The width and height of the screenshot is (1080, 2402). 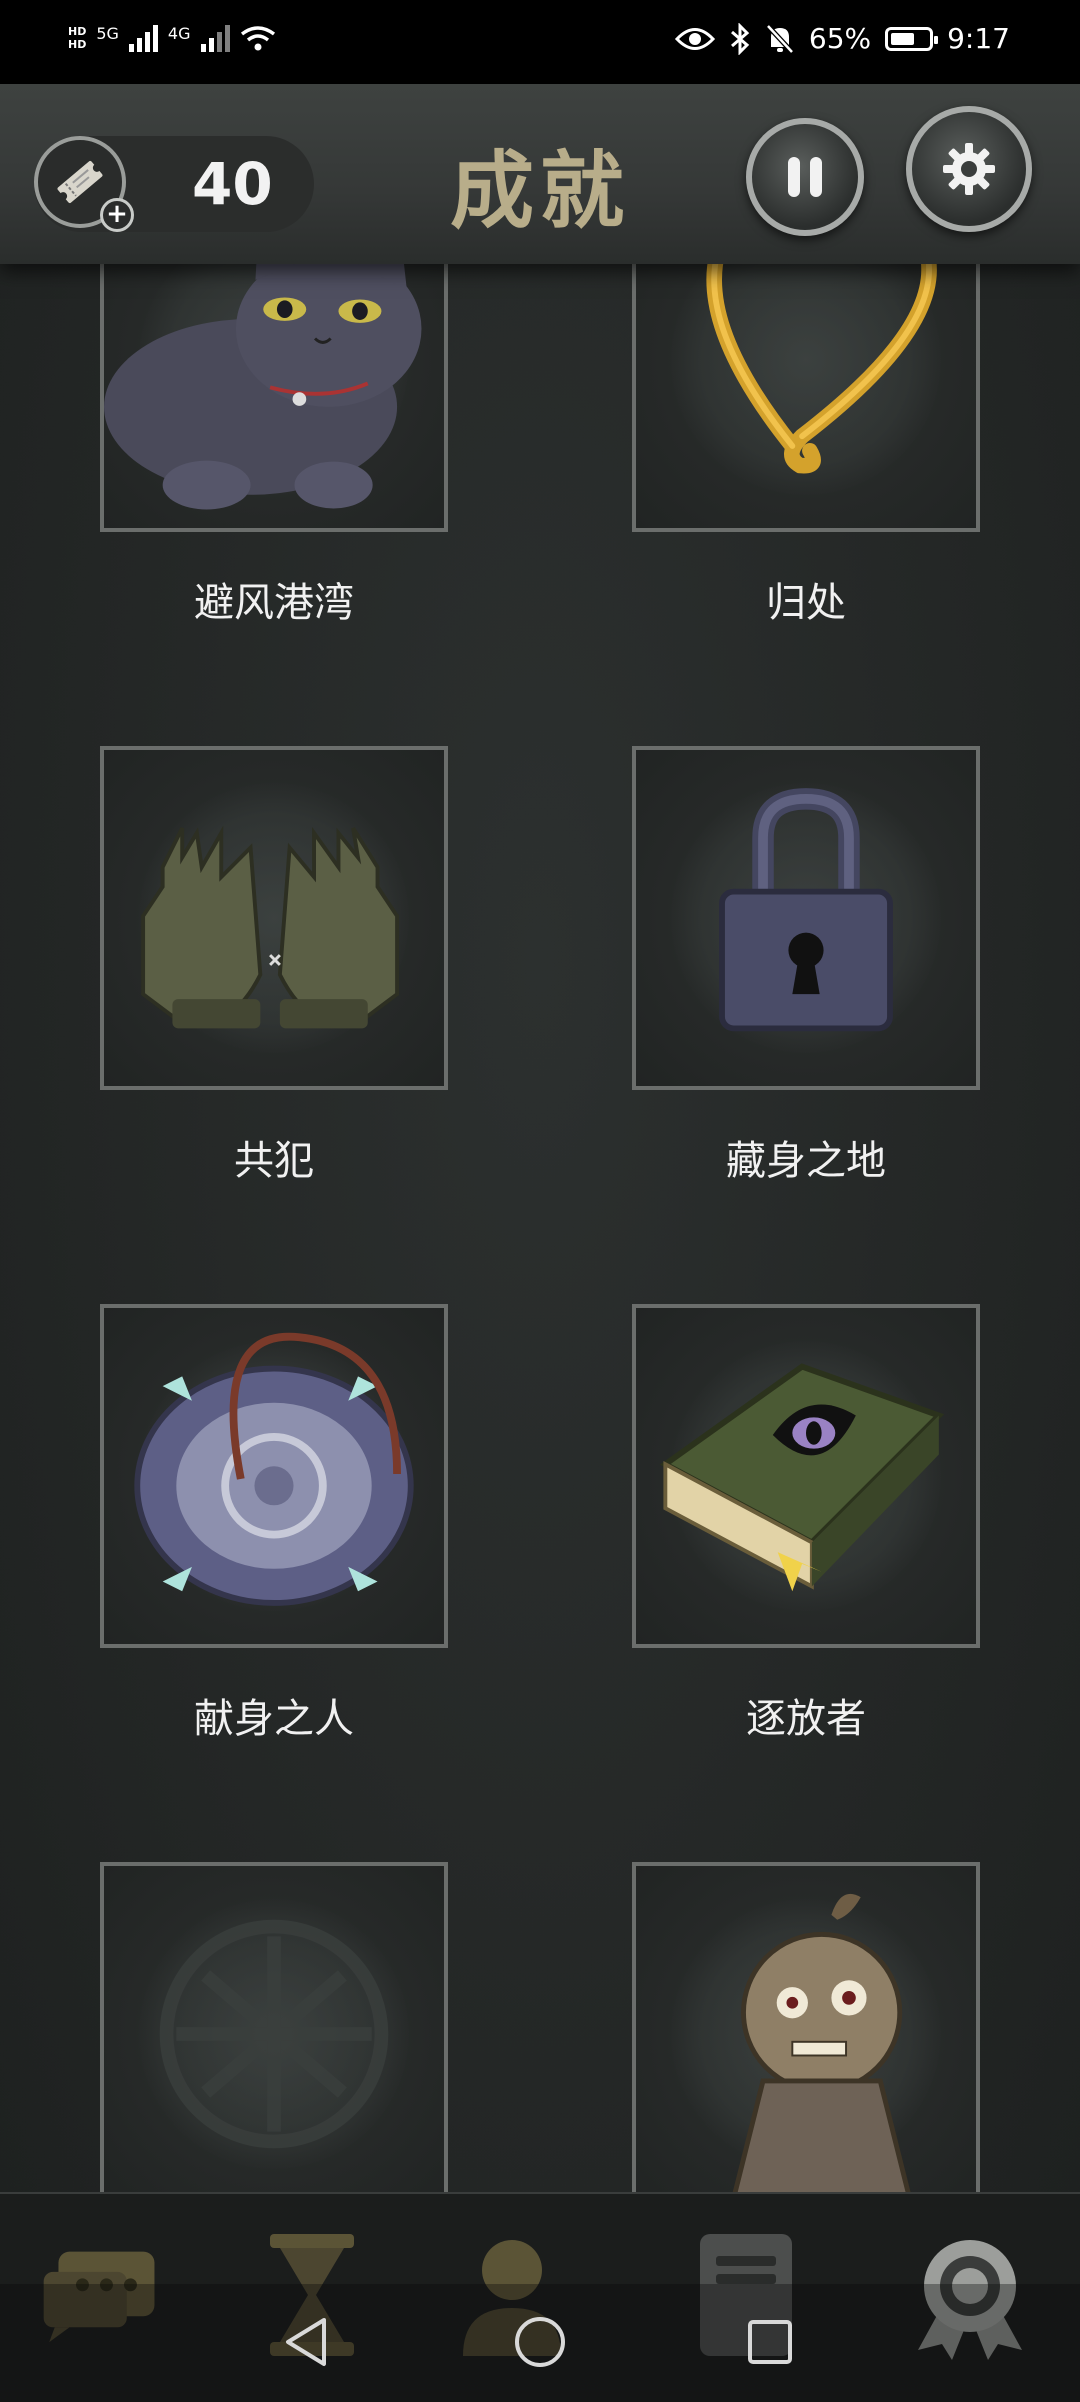 What do you see at coordinates (540, 174) in the screenshot?
I see `top-header: + 40 成就` at bounding box center [540, 174].